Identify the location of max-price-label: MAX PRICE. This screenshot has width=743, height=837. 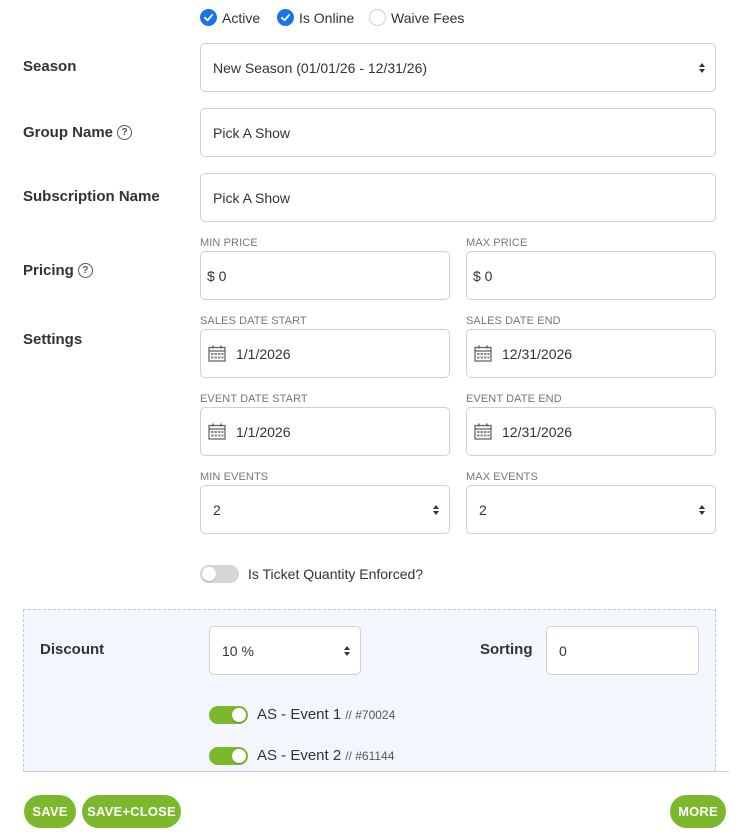
(497, 243).